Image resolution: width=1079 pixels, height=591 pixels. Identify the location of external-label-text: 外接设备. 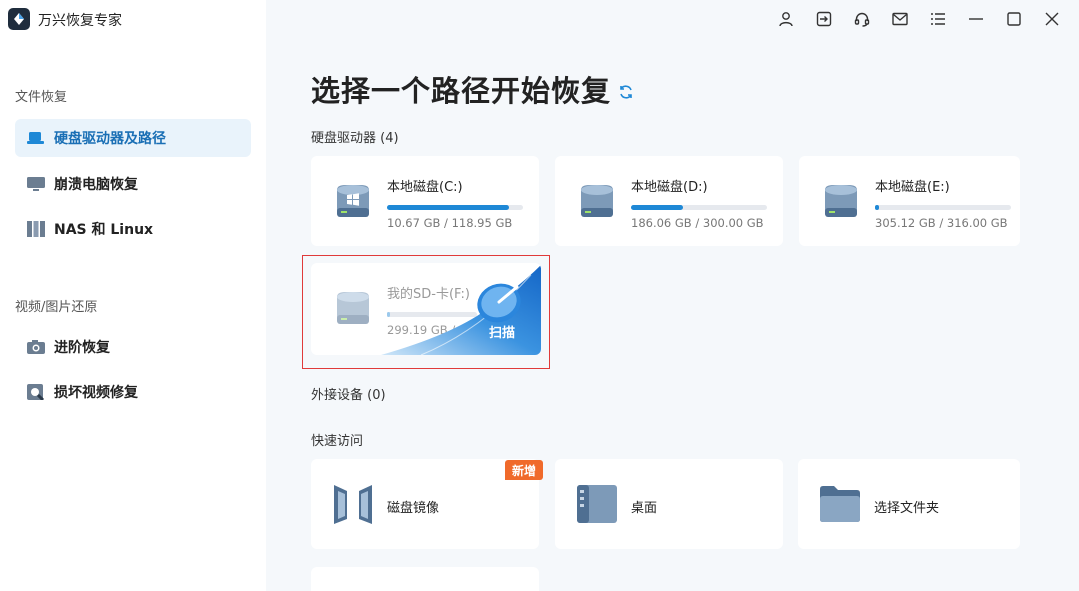
(337, 395).